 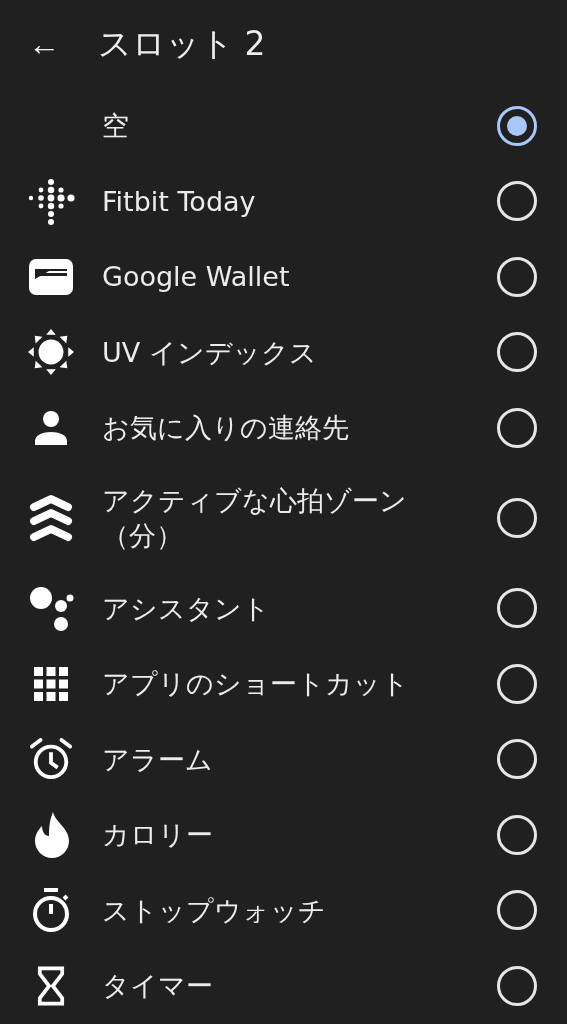 What do you see at coordinates (51, 834) in the screenshot?
I see `flame-icon` at bounding box center [51, 834].